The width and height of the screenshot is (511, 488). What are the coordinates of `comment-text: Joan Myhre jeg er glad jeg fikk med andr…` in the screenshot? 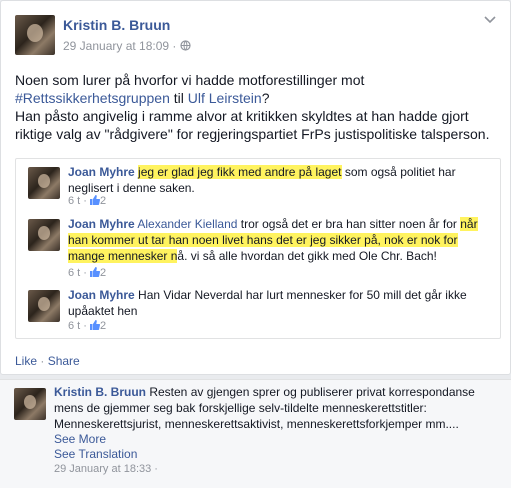 It's located at (278, 180).